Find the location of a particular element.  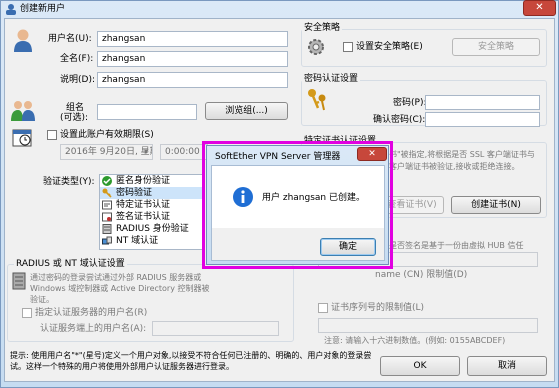

specify-server-user-label: 指定认证服务器的用户名(R) is located at coordinates (91, 313).